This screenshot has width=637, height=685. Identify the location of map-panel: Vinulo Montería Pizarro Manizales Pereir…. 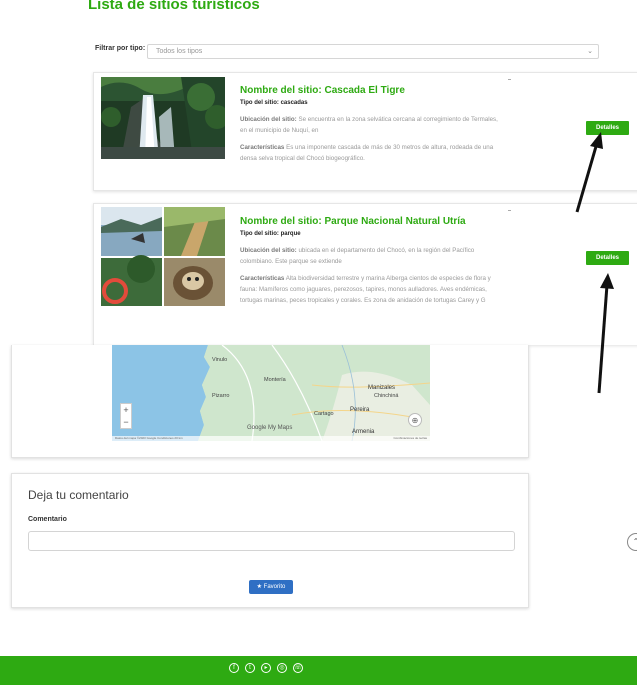
(270, 401).